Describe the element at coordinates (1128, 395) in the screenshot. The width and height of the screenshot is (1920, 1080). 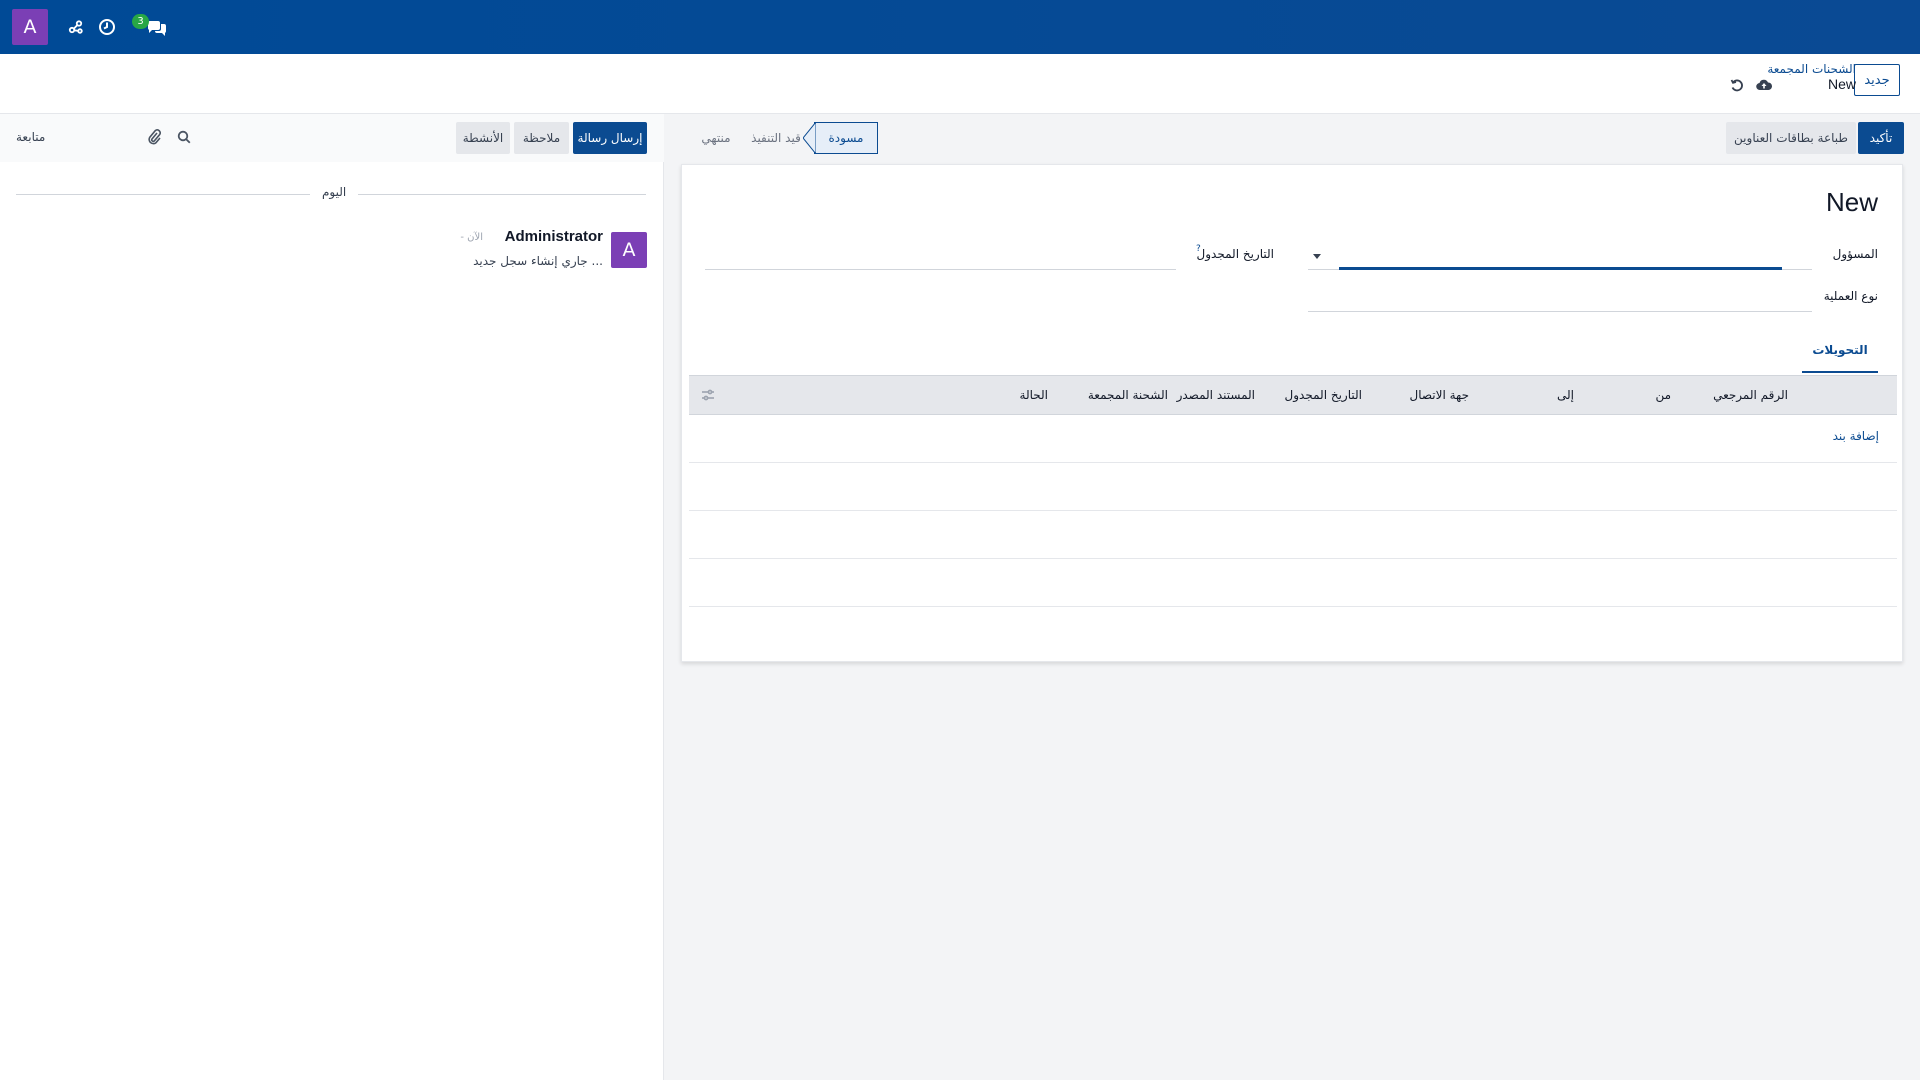
I see `column-batch-transfer: الشحنة المجمعة` at that location.